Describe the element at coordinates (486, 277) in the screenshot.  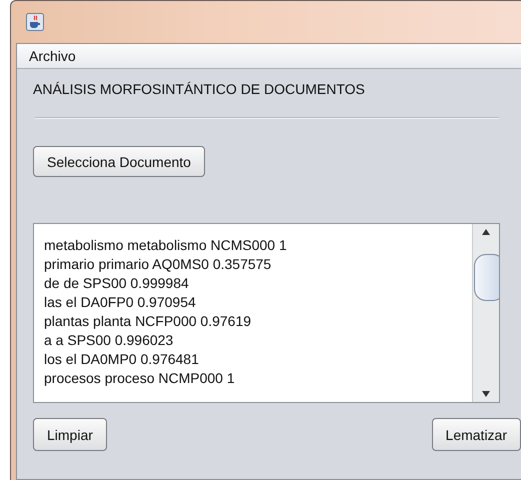
I see `scroll-thumb` at that location.